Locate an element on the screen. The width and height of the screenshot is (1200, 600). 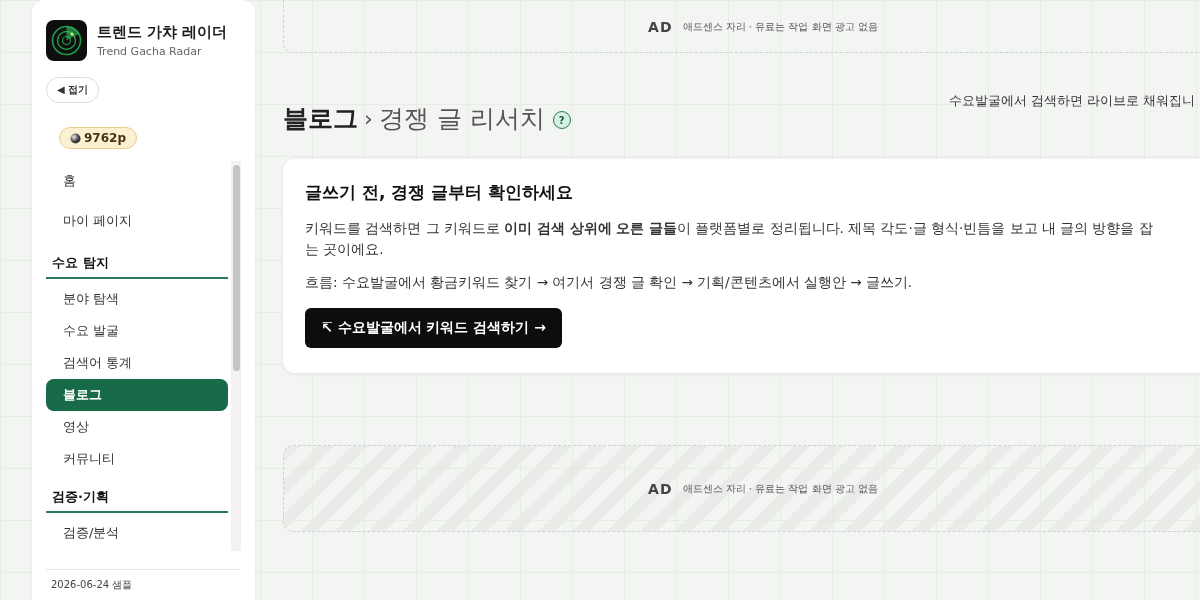
coin-icon is located at coordinates (75, 138).